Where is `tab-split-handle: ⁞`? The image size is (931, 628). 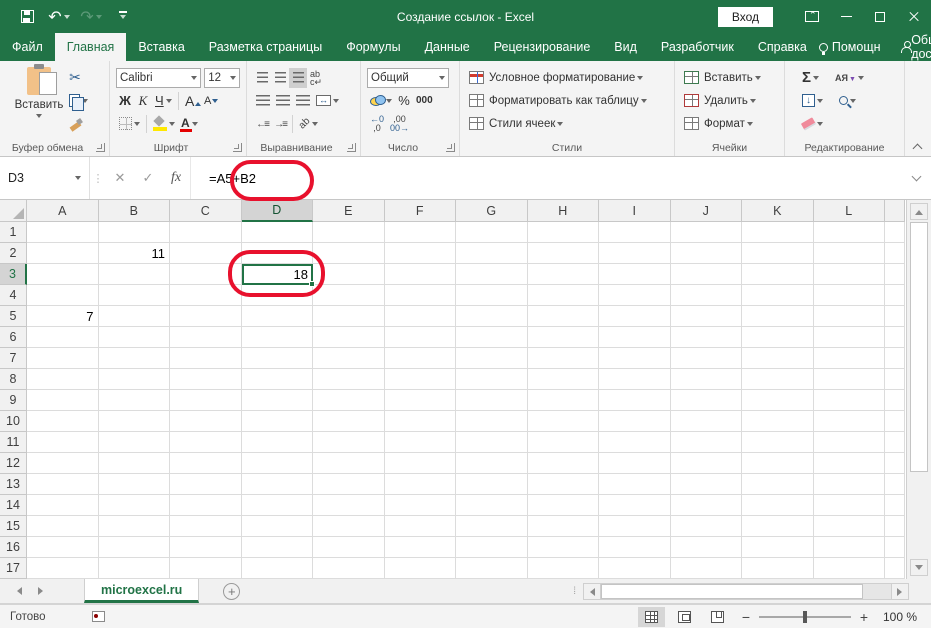 tab-split-handle: ⁞ is located at coordinates (575, 591).